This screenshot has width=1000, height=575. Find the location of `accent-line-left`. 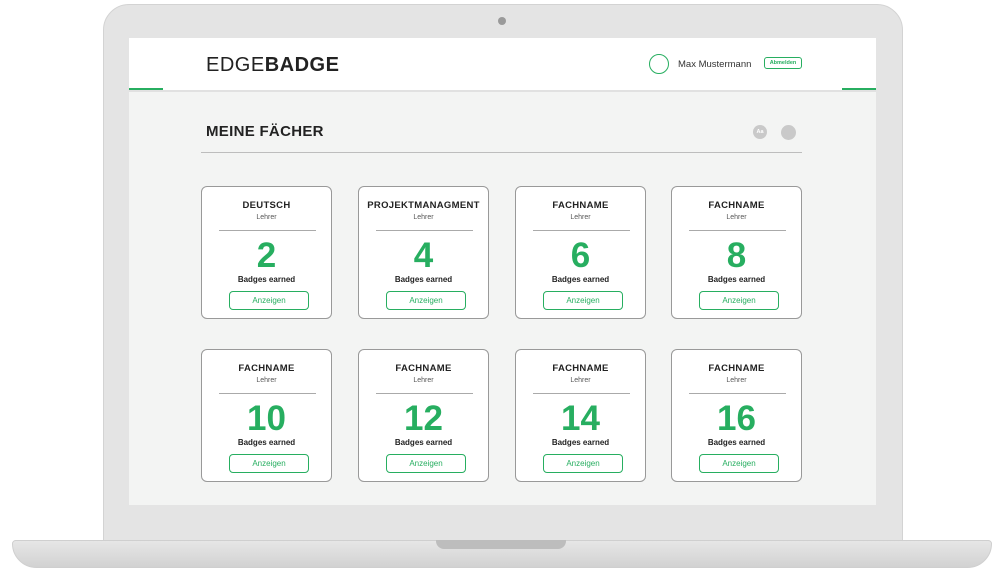

accent-line-left is located at coordinates (146, 89).